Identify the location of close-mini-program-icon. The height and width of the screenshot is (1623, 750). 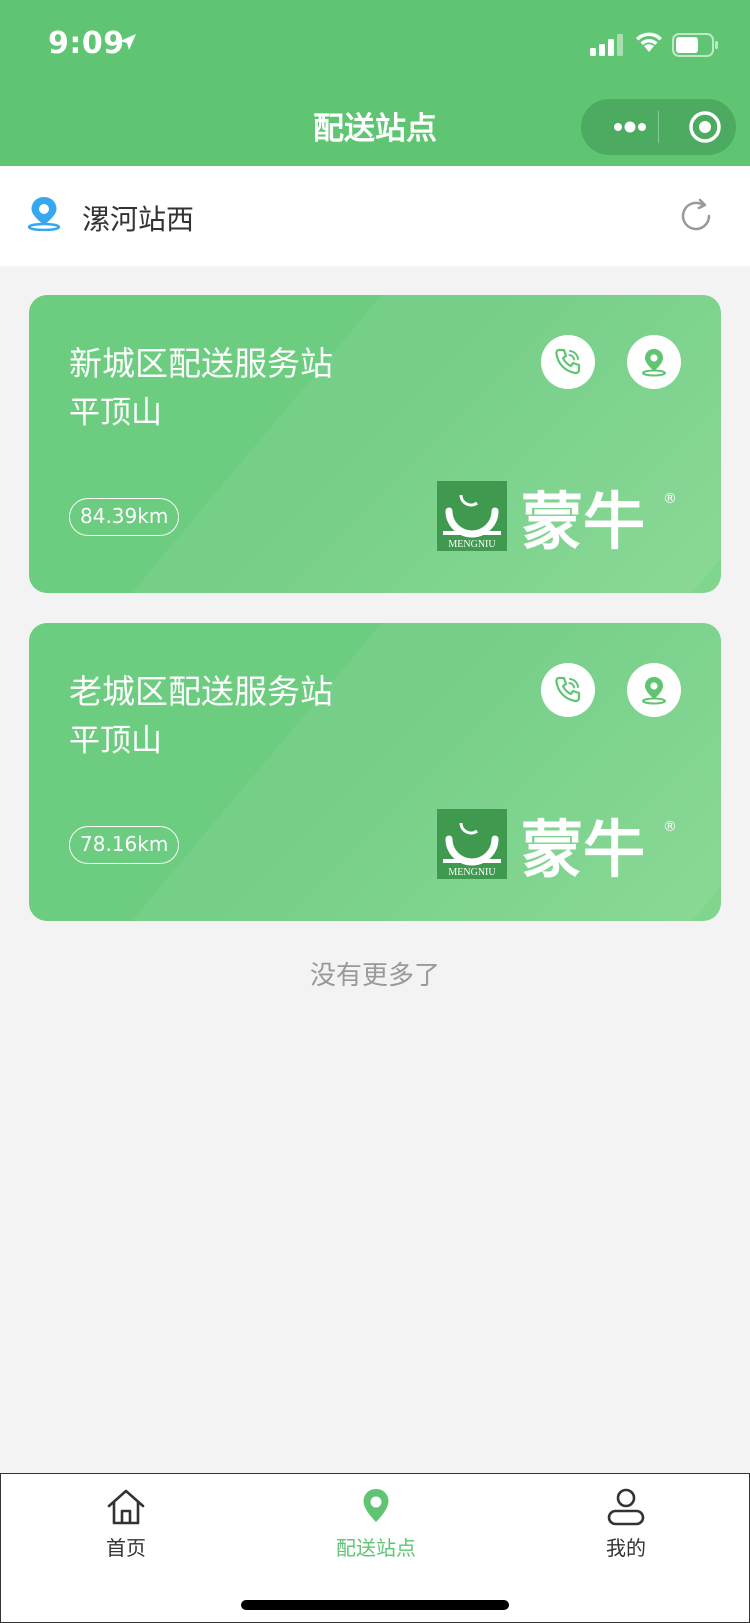
(705, 127).